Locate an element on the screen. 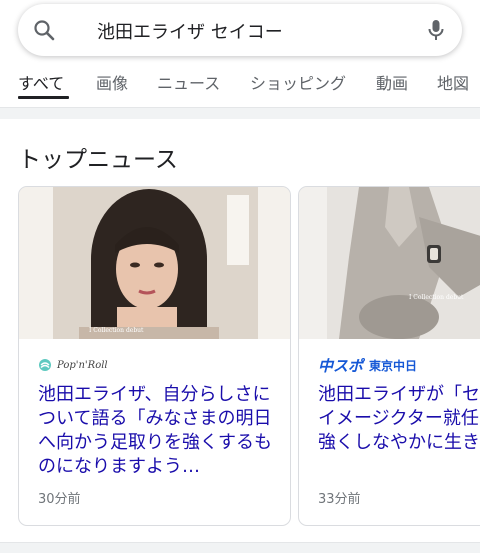 The image size is (480, 553). source-logo: 中スポ 東京中日 is located at coordinates (367, 365).